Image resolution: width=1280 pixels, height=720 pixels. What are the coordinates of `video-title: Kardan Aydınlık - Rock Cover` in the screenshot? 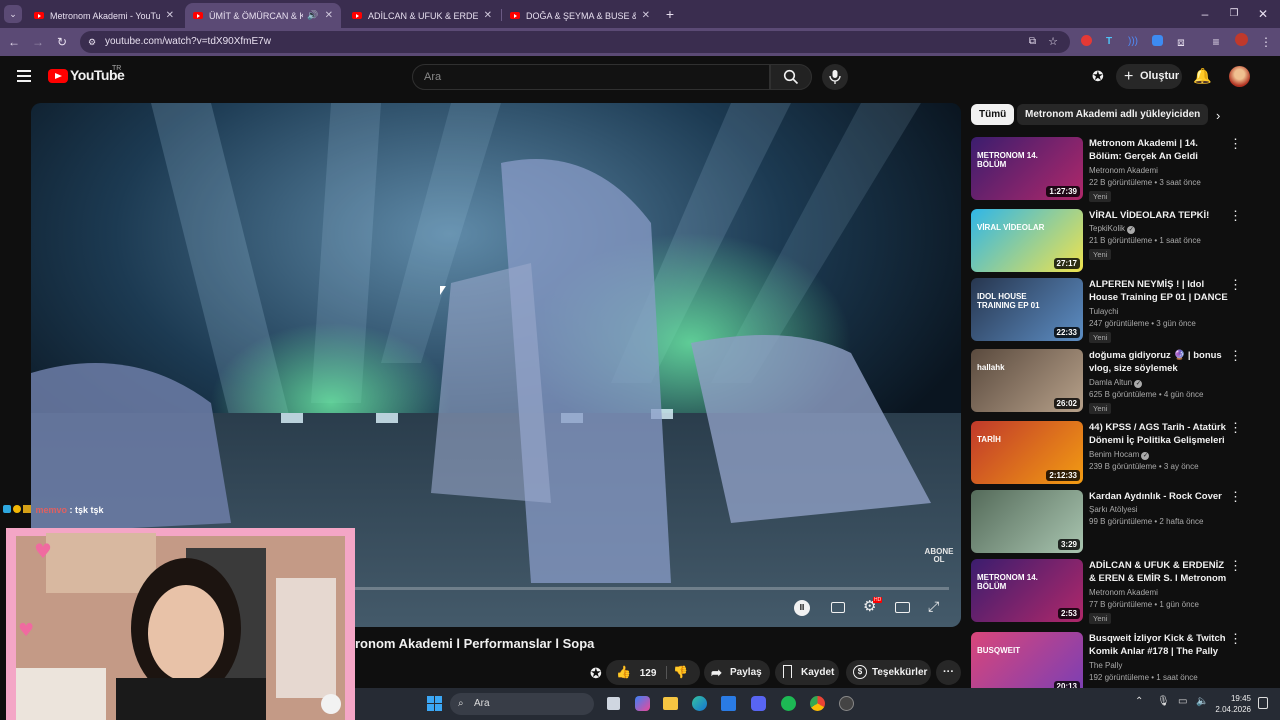 It's located at (1159, 496).